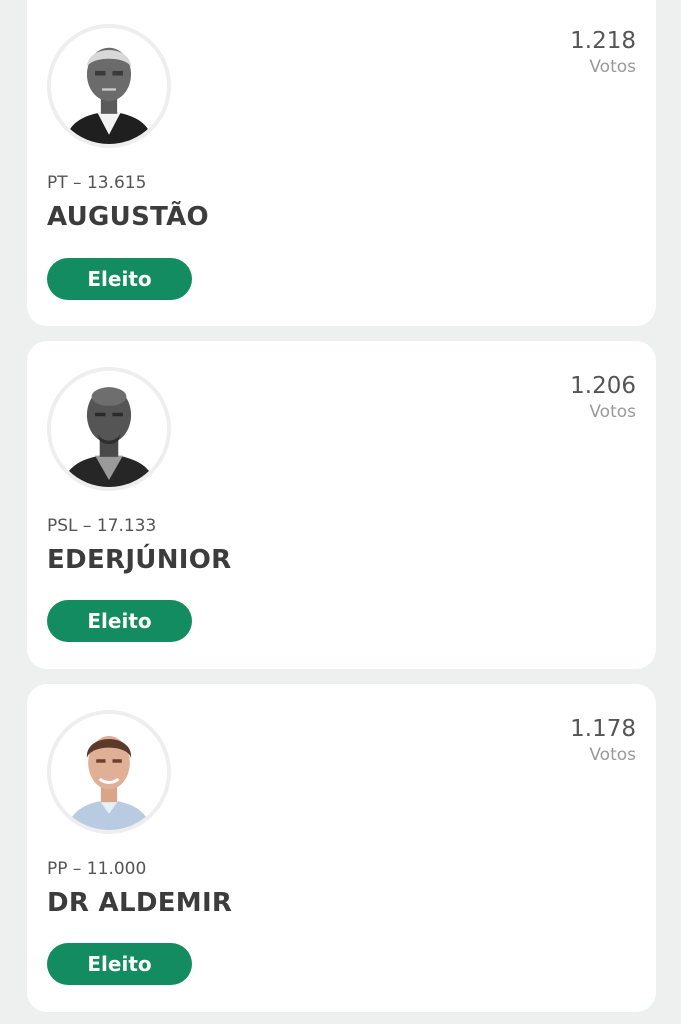 The height and width of the screenshot is (1024, 681). I want to click on candidate-name: AUGUSTÃO, so click(128, 217).